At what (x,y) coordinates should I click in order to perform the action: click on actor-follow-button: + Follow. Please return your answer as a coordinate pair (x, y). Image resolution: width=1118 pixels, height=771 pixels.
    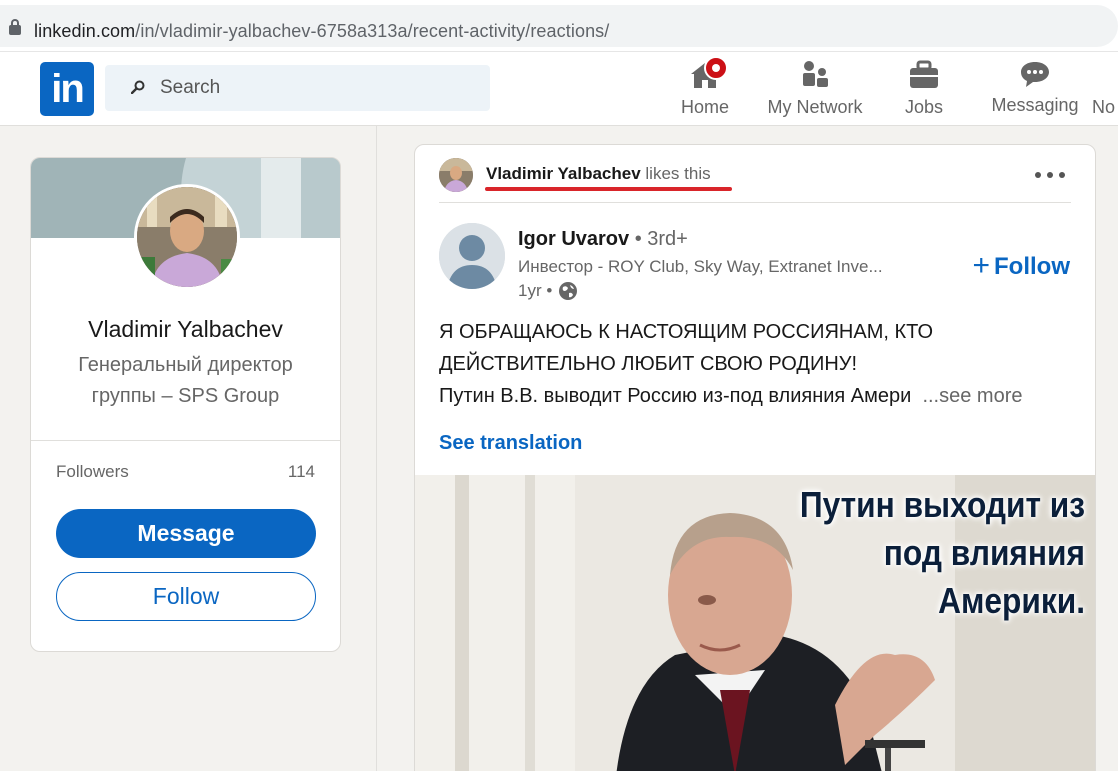
    Looking at the image, I should click on (1021, 265).